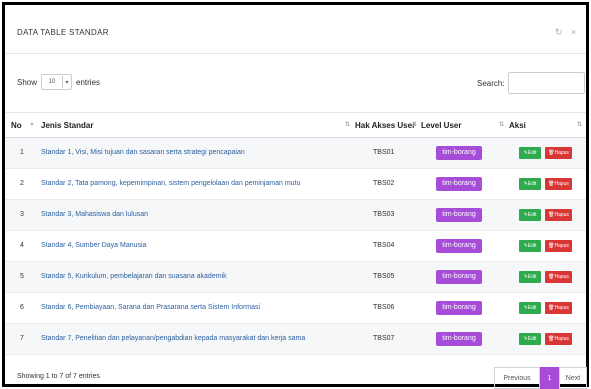 The image size is (591, 389). I want to click on column-header-aksi: Aksi, so click(517, 125).